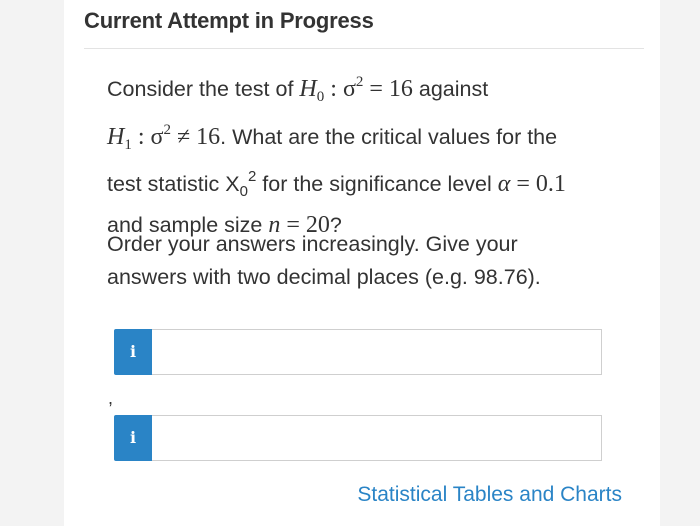 The image size is (700, 526). Describe the element at coordinates (388, 89) in the screenshot. I see `math-equals-value: = 16` at that location.